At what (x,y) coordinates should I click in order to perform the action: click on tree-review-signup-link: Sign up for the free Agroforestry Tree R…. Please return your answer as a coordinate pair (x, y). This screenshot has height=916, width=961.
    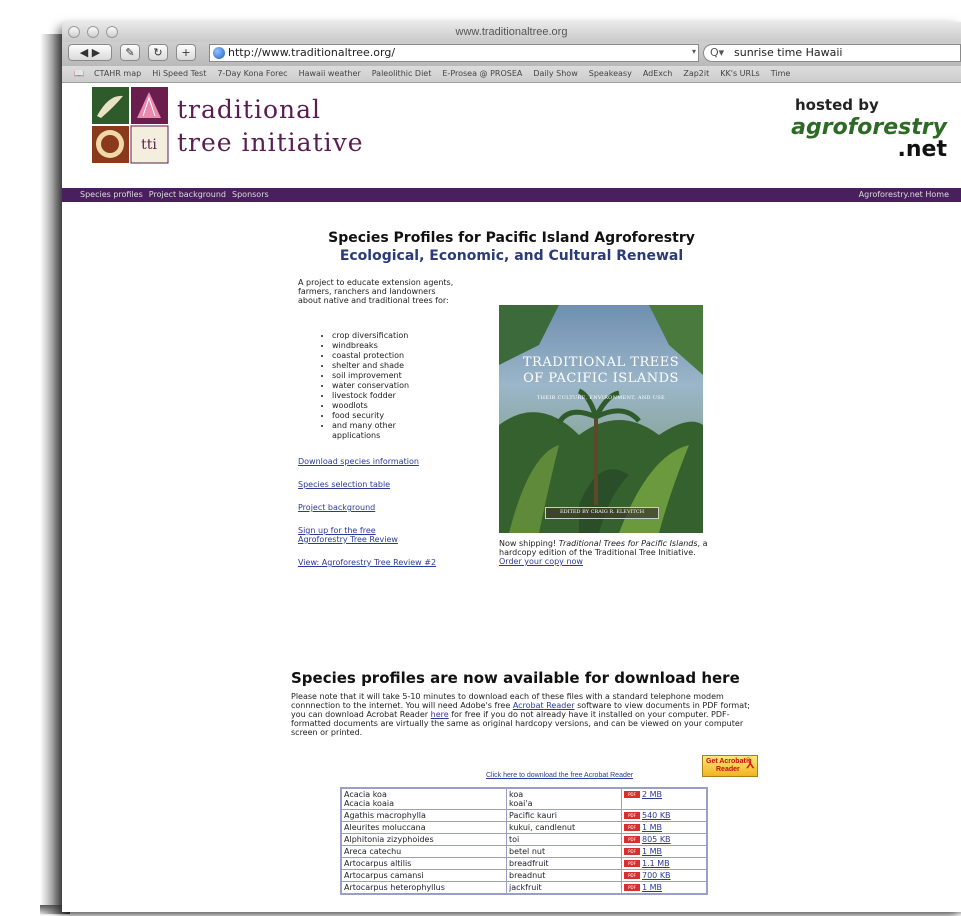
    Looking at the image, I should click on (358, 535).